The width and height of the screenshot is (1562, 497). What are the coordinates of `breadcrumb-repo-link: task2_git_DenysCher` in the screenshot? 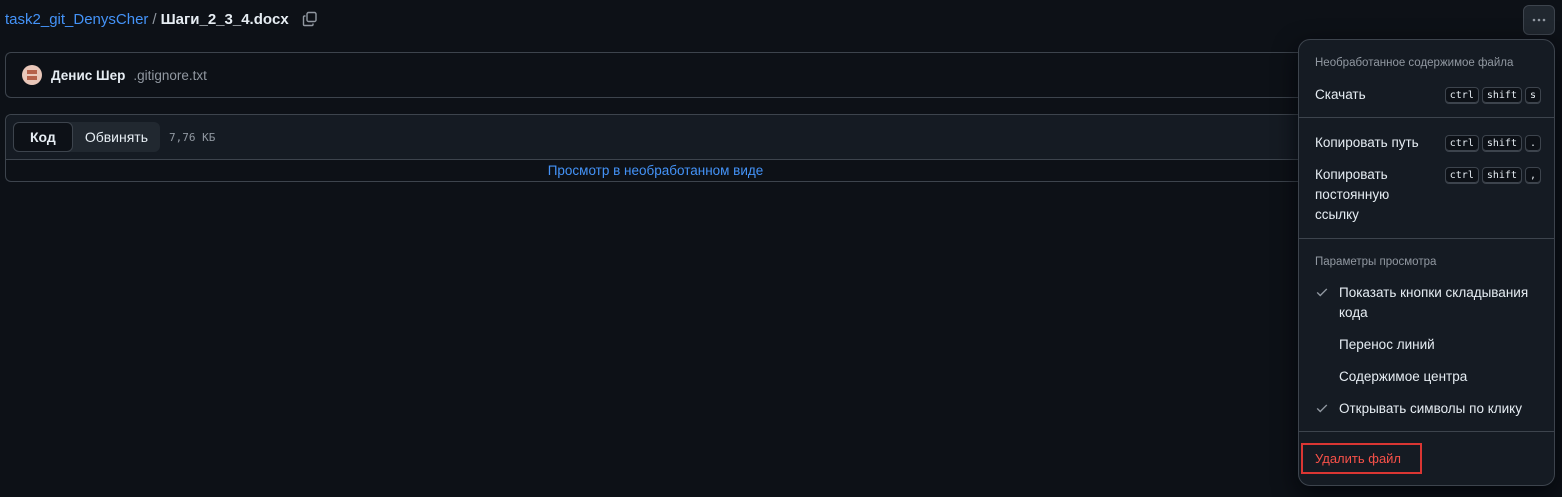 It's located at (76, 19).